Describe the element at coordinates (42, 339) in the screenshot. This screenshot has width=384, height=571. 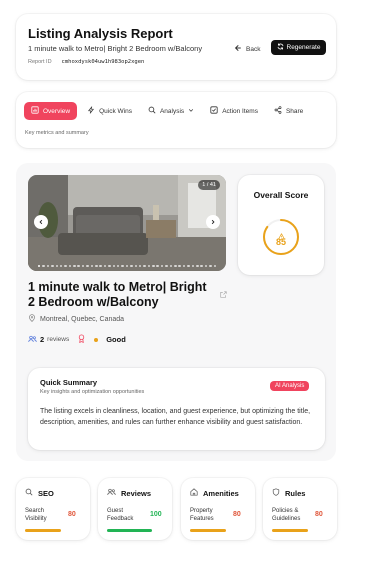
I see `reviews-count: 2` at that location.